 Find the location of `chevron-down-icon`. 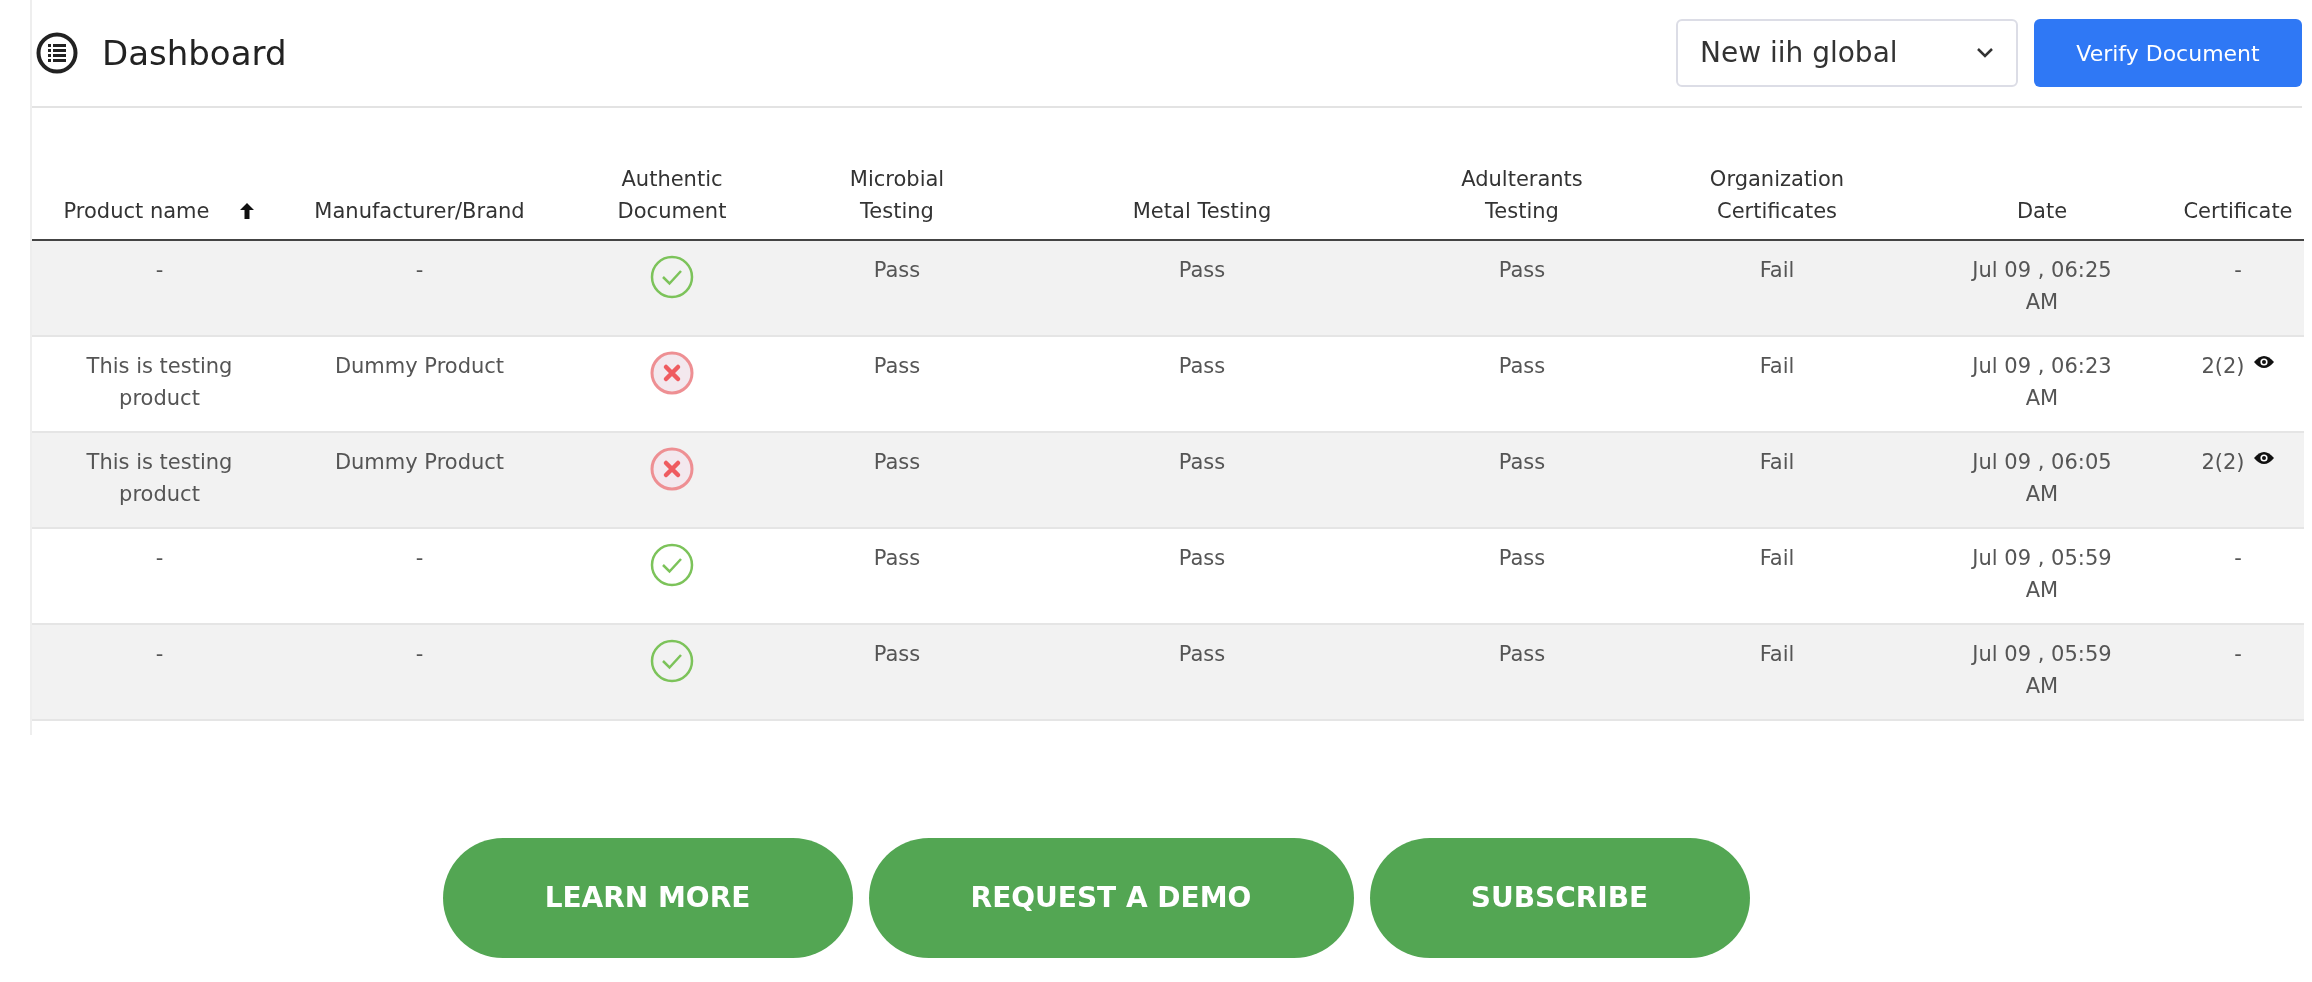

chevron-down-icon is located at coordinates (1985, 53).